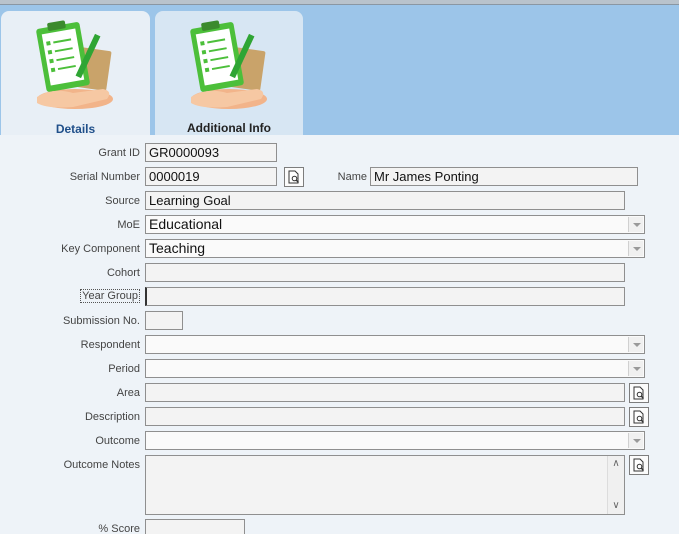  What do you see at coordinates (395, 368) in the screenshot?
I see `period-select` at bounding box center [395, 368].